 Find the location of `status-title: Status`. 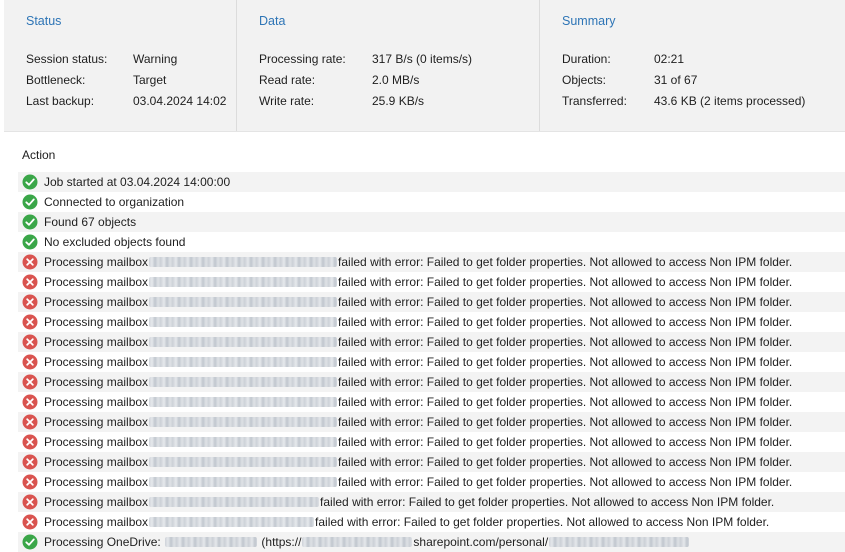

status-title: Status is located at coordinates (44, 21).